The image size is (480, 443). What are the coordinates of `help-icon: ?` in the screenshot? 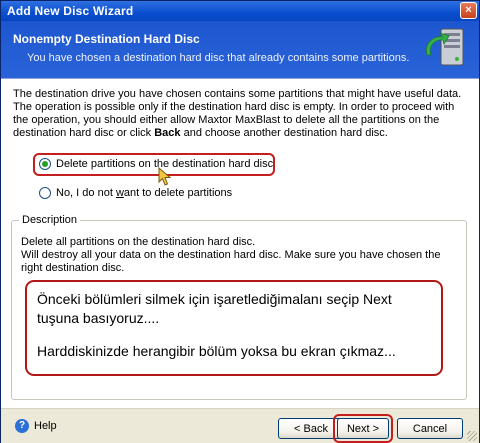 It's located at (22, 426).